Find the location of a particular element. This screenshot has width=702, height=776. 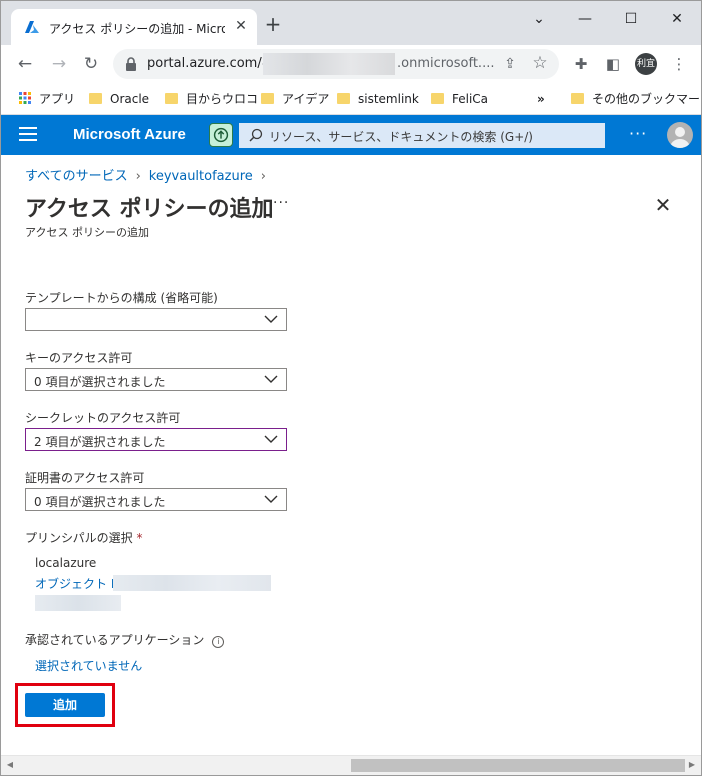

authorized-app-label-text: 承認されているアプリケーション is located at coordinates (115, 640).